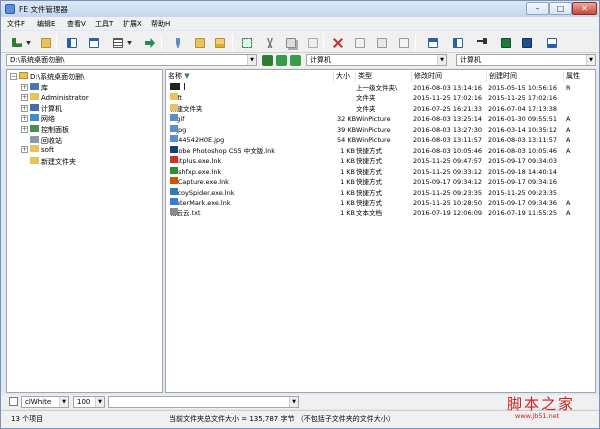 This screenshot has width=600, height=429. I want to click on right-location-text: 计算机, so click(470, 60).